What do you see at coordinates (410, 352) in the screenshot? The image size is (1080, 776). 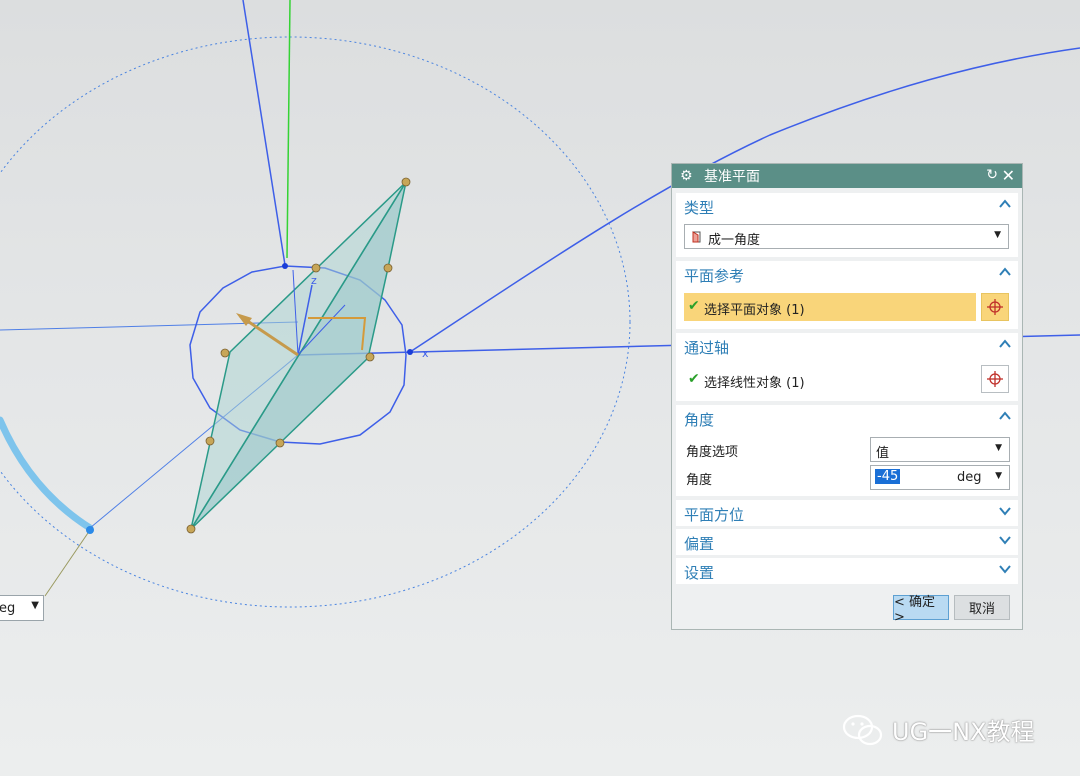 I see `origin-point` at bounding box center [410, 352].